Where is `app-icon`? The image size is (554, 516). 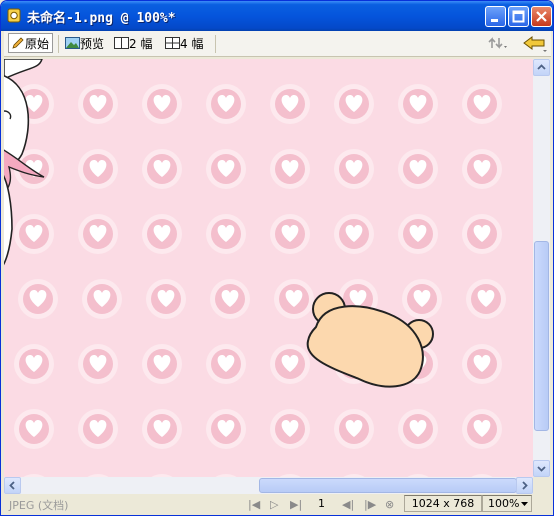 app-icon is located at coordinates (14, 15).